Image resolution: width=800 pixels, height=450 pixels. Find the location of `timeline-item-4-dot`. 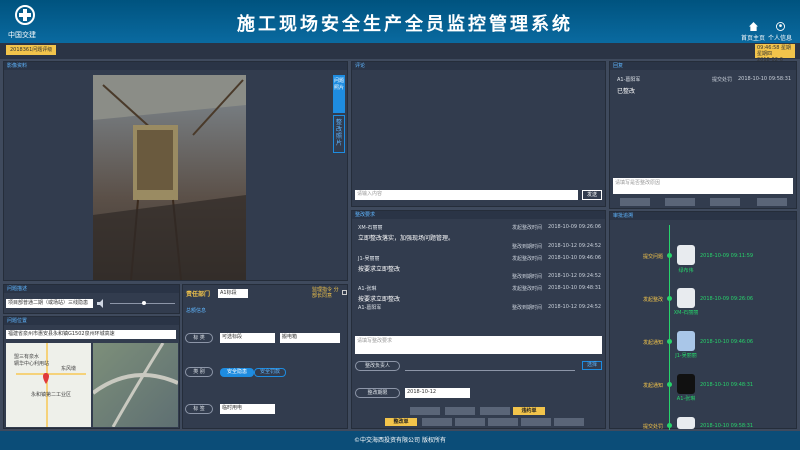

timeline-item-4-dot is located at coordinates (669, 384).